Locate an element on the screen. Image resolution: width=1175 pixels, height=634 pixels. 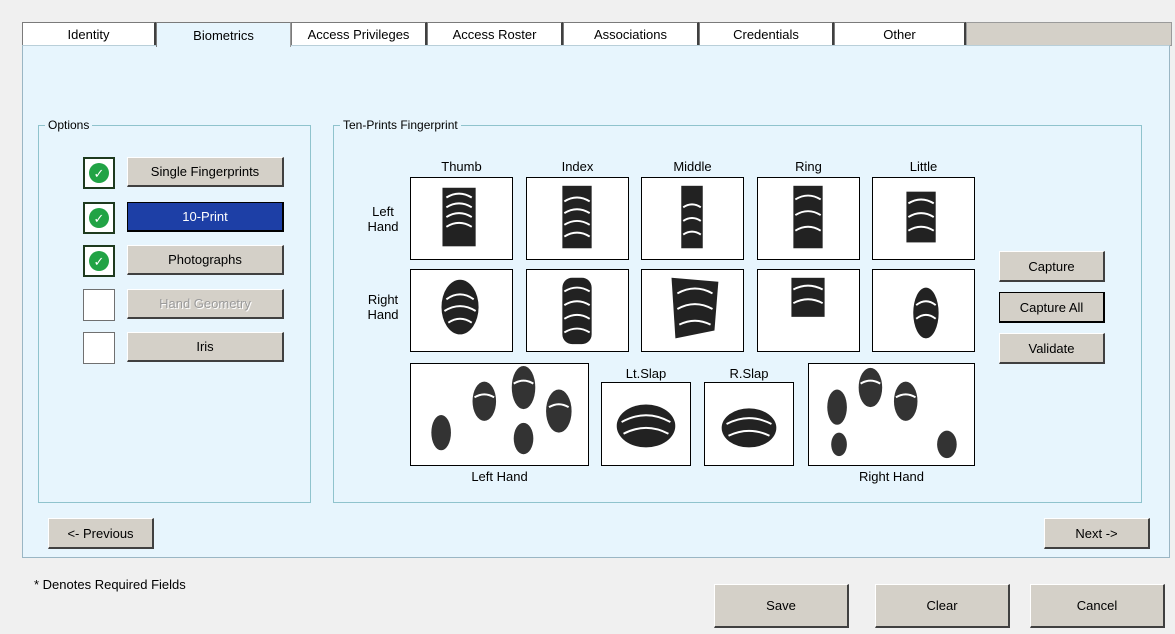
single-fingerprints-checkbox: ✓ is located at coordinates (99, 173).